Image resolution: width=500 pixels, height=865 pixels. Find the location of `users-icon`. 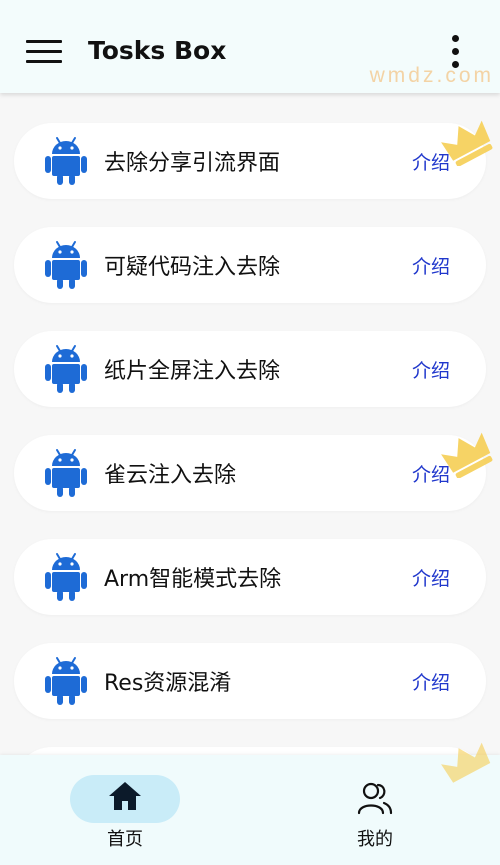

users-icon is located at coordinates (375, 798).